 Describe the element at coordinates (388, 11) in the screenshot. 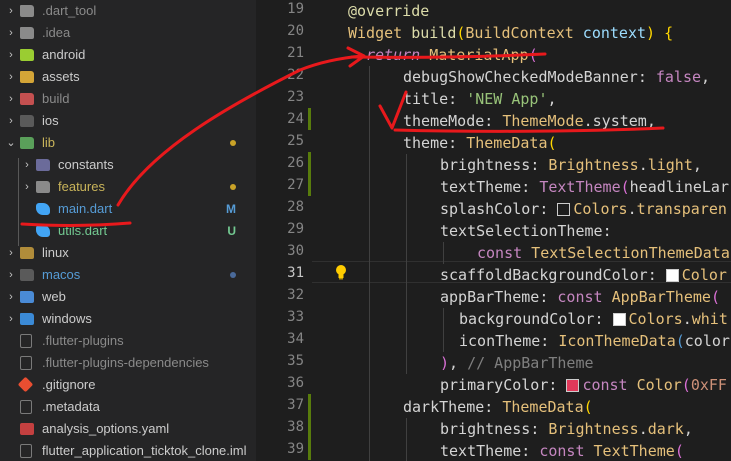

I see `code-line-19: @override` at that location.